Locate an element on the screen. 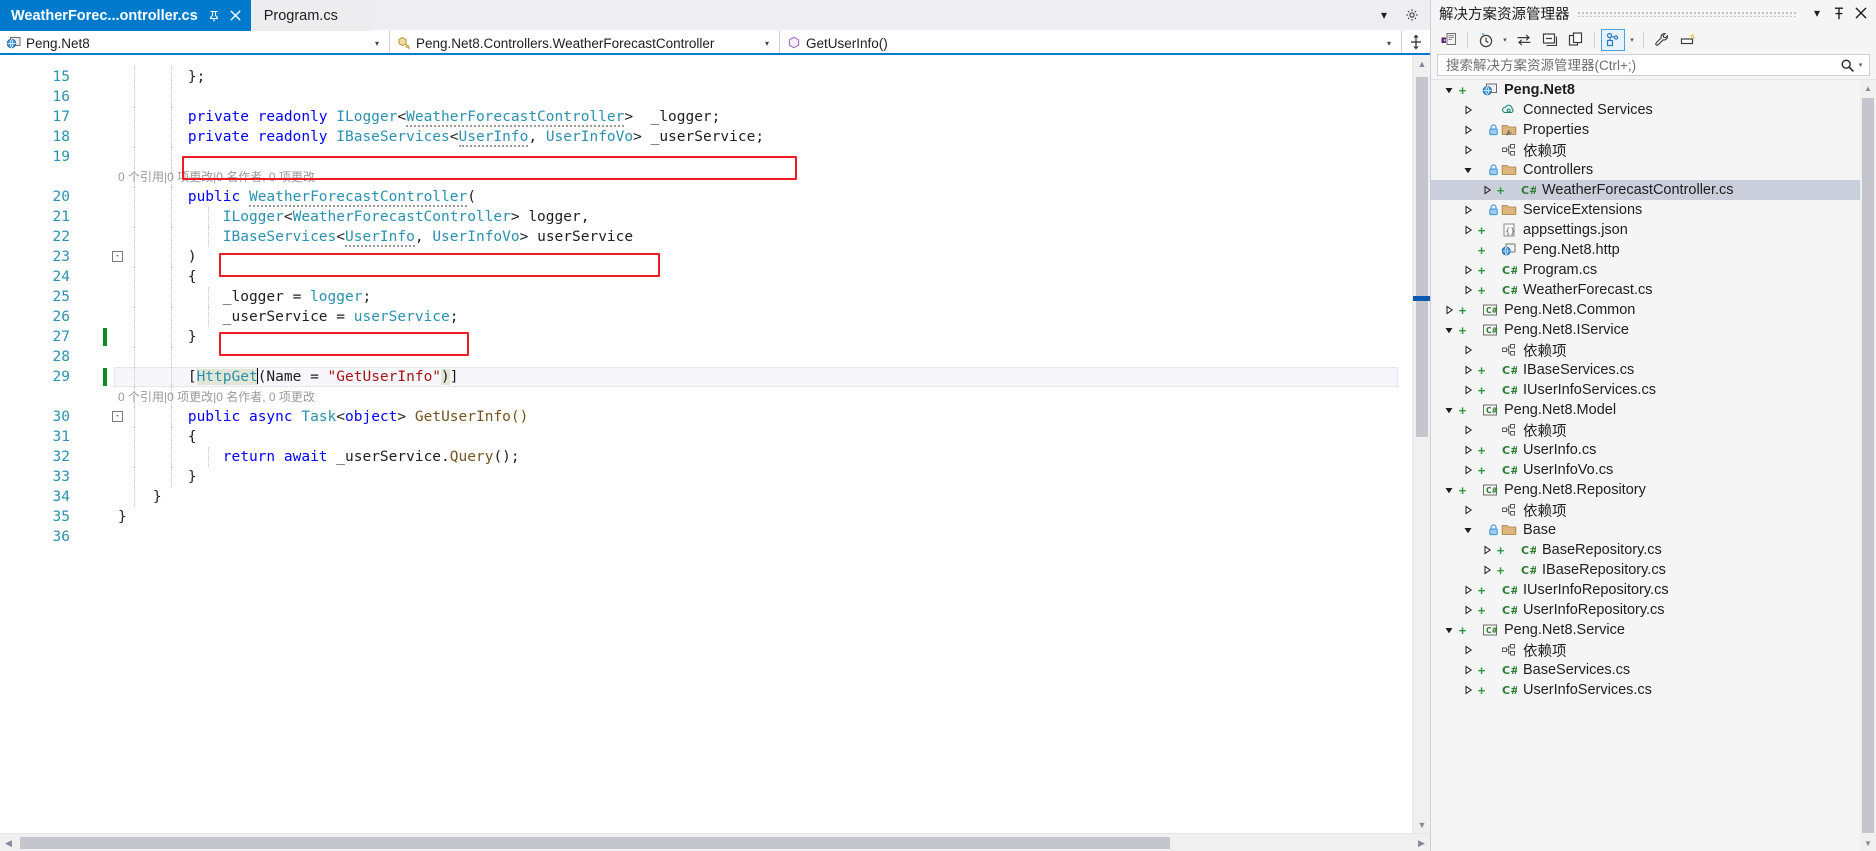 The width and height of the screenshot is (1876, 851). tree-item-iuserinforepository-cs: + C# IUserInfoRepository.cs is located at coordinates (1645, 590).